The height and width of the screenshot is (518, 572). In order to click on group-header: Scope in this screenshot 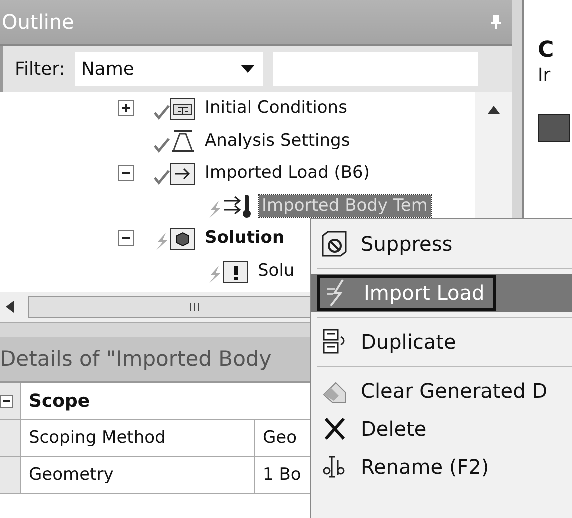, I will do `click(59, 402)`.